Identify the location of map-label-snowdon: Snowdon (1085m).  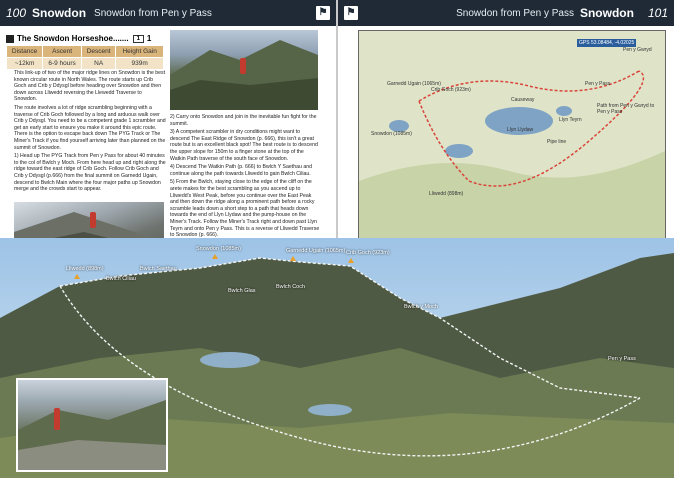
(391, 134).